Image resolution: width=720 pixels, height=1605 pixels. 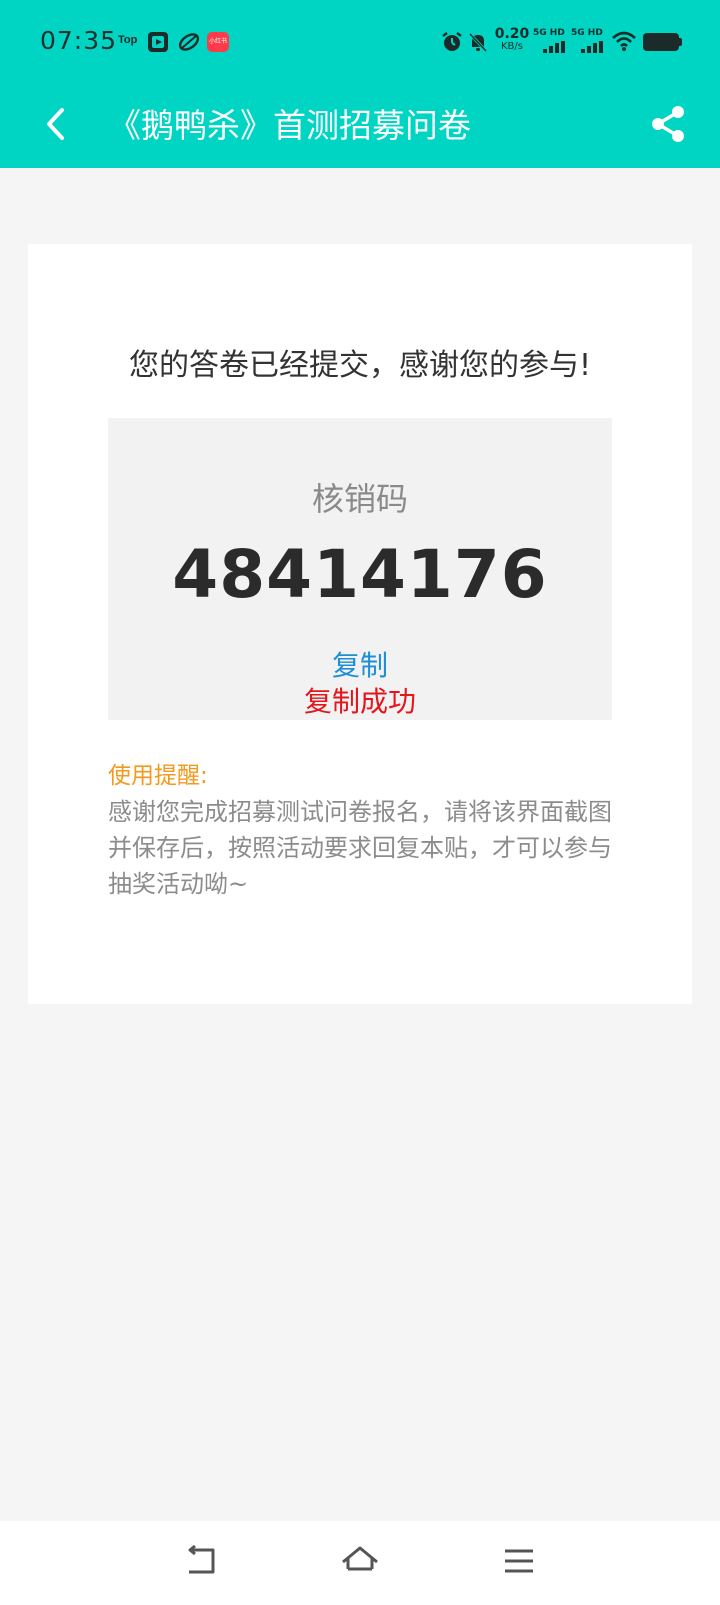 What do you see at coordinates (189, 44) in the screenshot?
I see `leaf-app-icon` at bounding box center [189, 44].